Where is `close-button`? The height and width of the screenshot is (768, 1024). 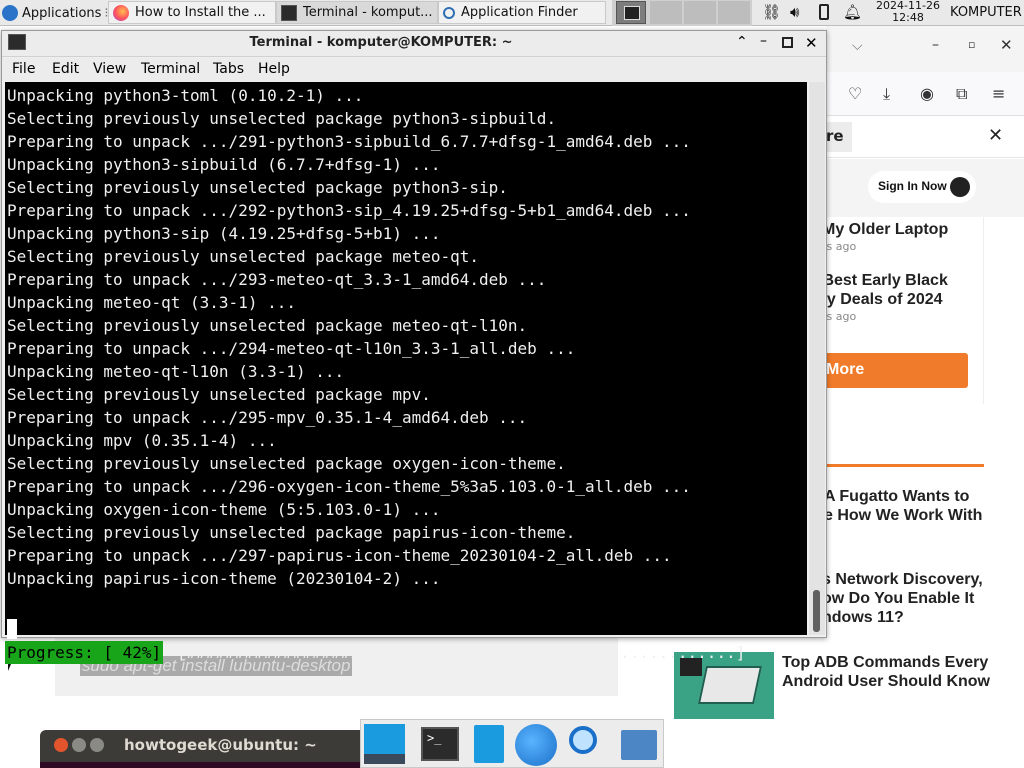
close-button is located at coordinates (61, 745).